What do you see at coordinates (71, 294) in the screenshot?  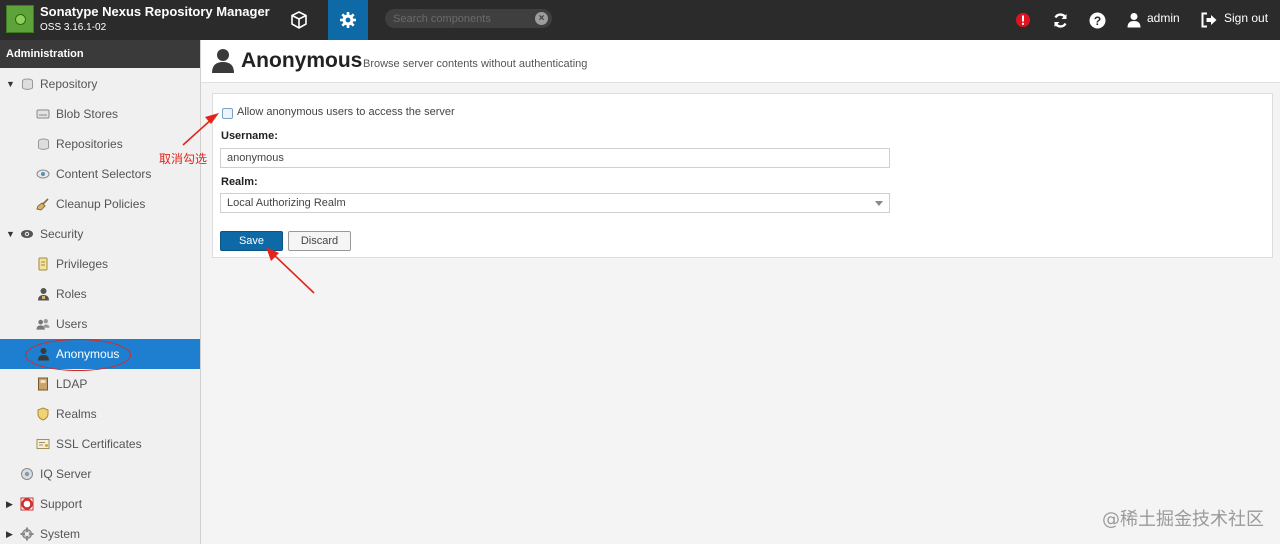 I see `sidebar-item-label: Roles` at bounding box center [71, 294].